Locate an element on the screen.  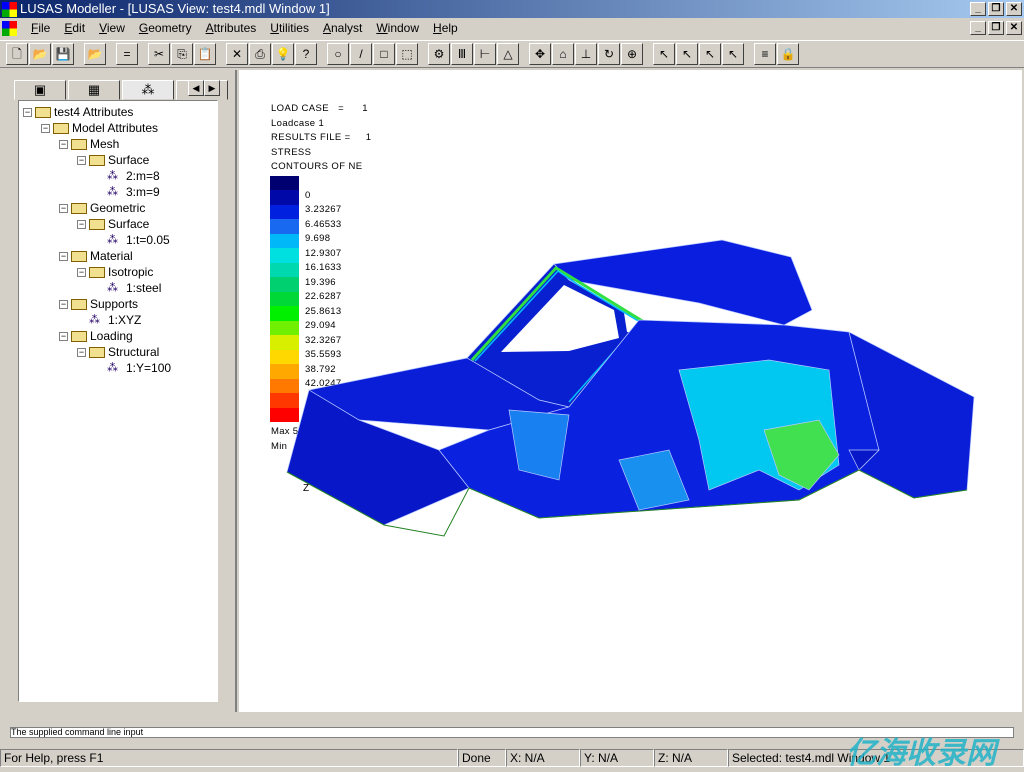
copy-button: ⎘ is located at coordinates (182, 54).